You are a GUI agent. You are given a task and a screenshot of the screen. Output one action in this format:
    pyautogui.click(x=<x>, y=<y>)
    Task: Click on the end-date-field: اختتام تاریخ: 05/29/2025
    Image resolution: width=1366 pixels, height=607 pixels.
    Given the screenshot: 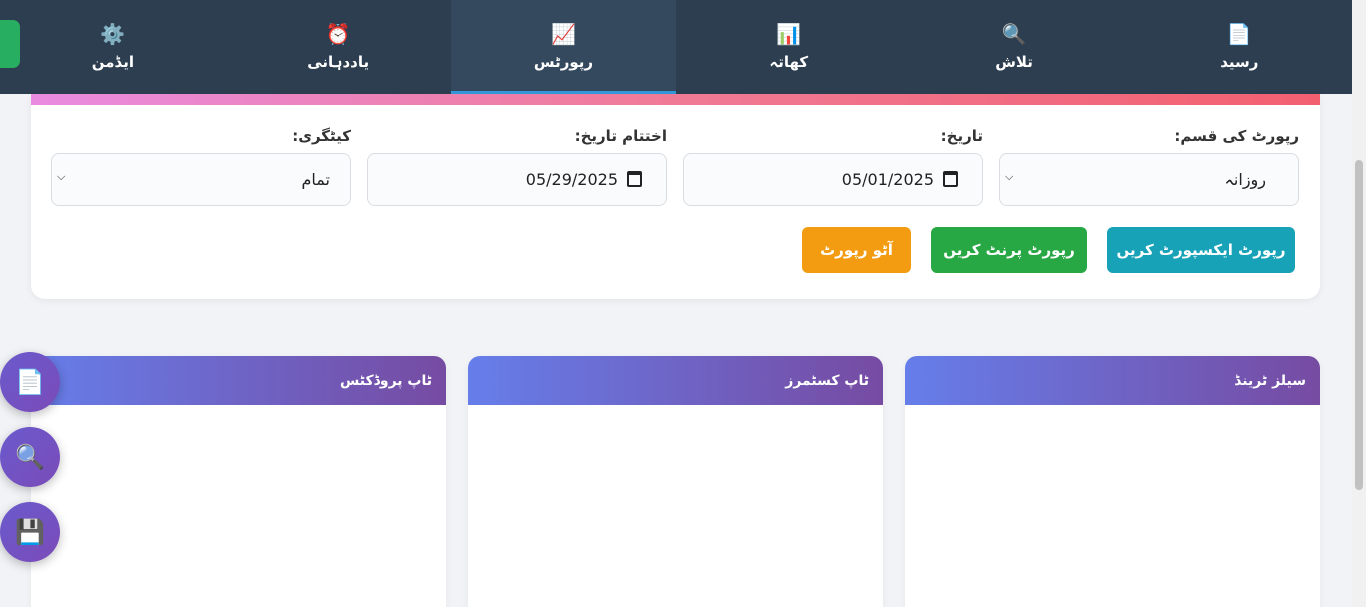 What is the action you would take?
    pyautogui.click(x=517, y=166)
    